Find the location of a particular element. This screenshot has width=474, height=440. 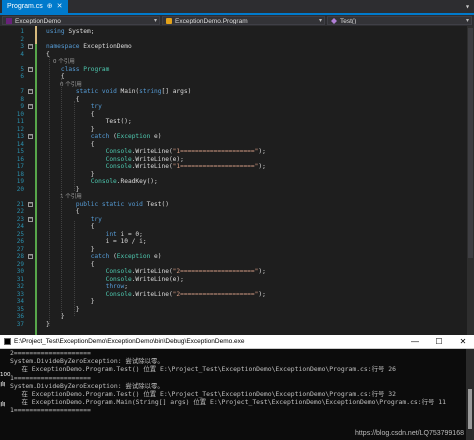

change-tracking-bar is located at coordinates (36, 180).